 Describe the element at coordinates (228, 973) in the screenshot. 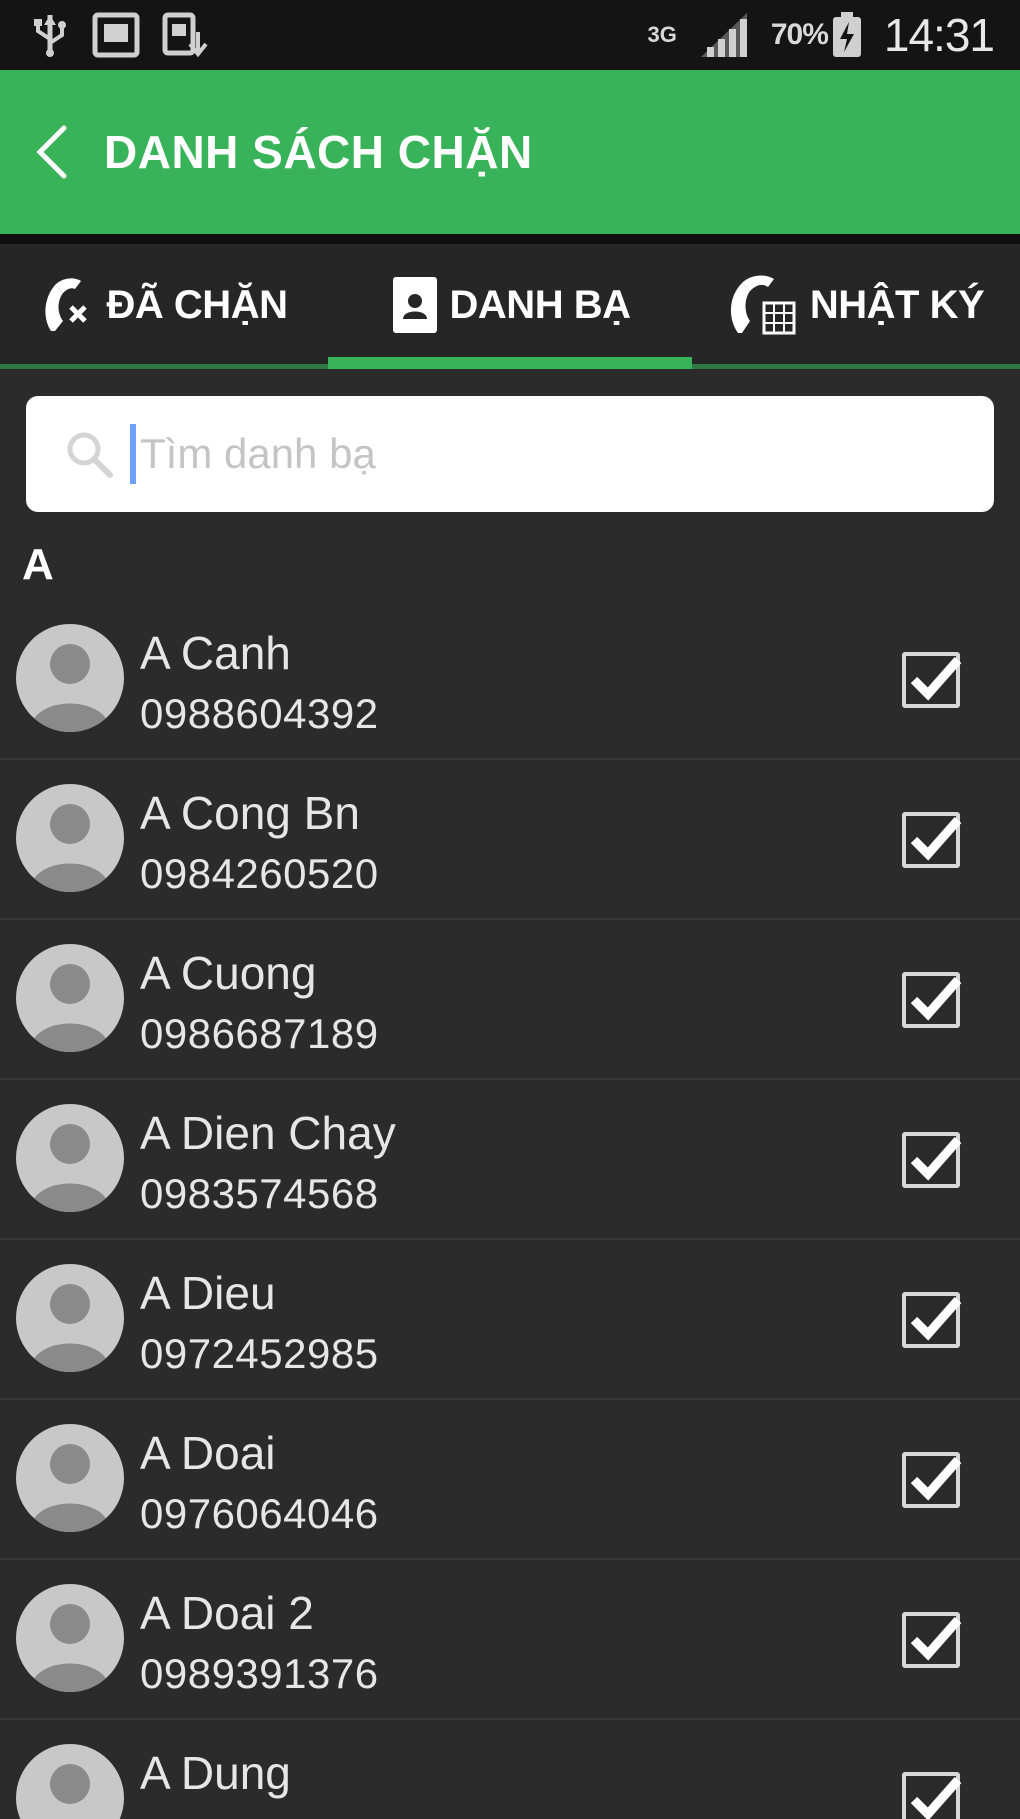

I see `contact-name: A Cuong` at that location.